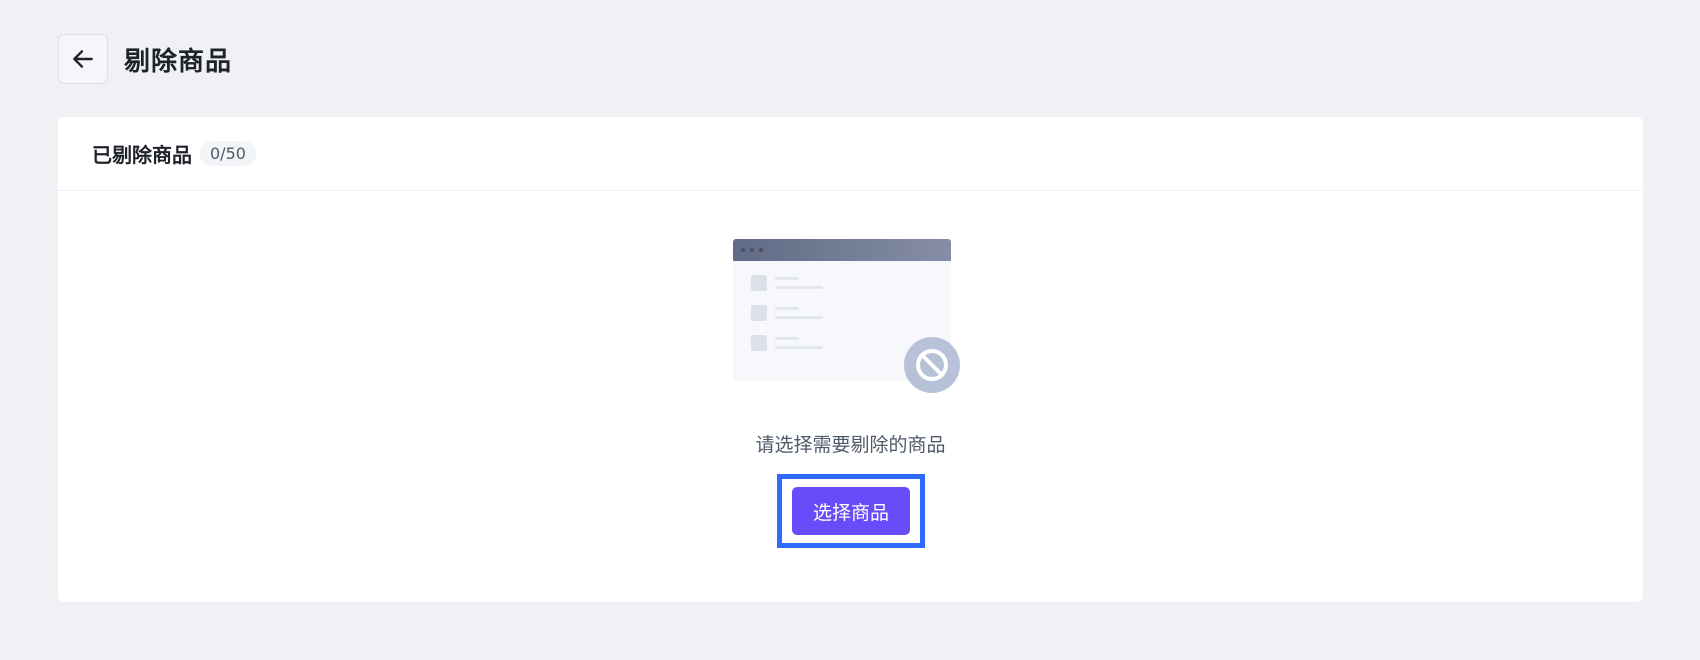  I want to click on page-title: 剔除商品, so click(178, 61).